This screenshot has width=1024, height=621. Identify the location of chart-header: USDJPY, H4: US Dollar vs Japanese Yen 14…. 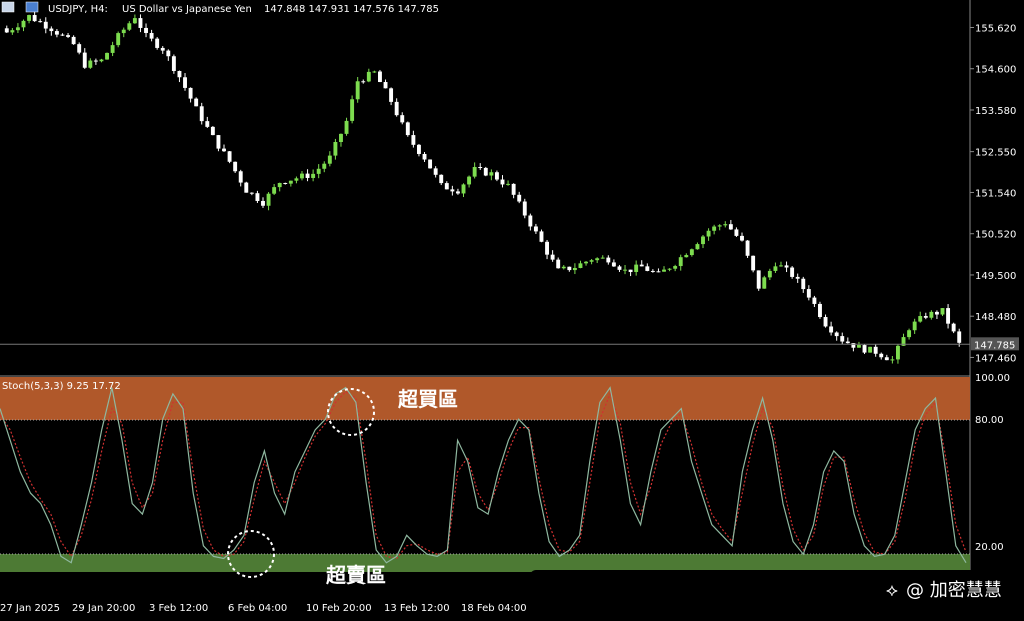
(220, 8).